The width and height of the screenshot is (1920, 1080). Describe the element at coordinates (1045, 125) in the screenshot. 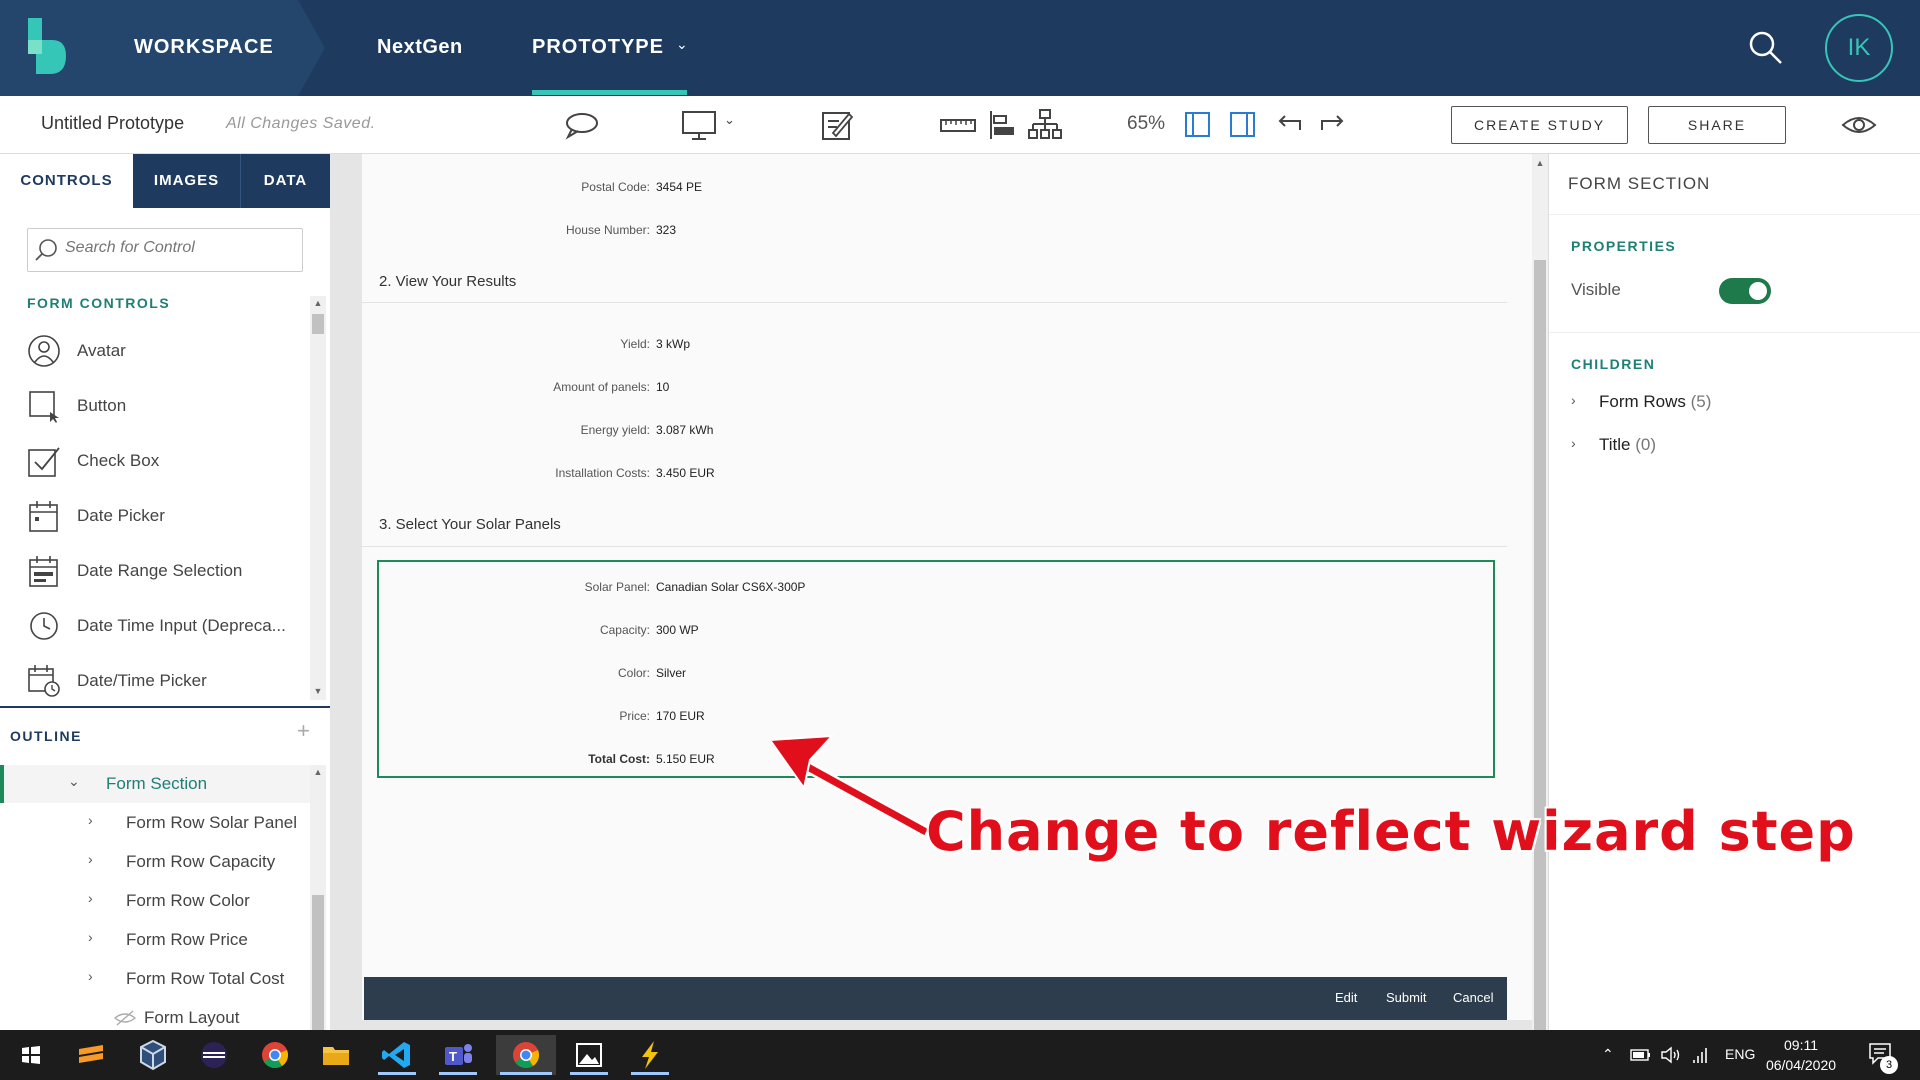

I see `hierarchy-icon` at that location.